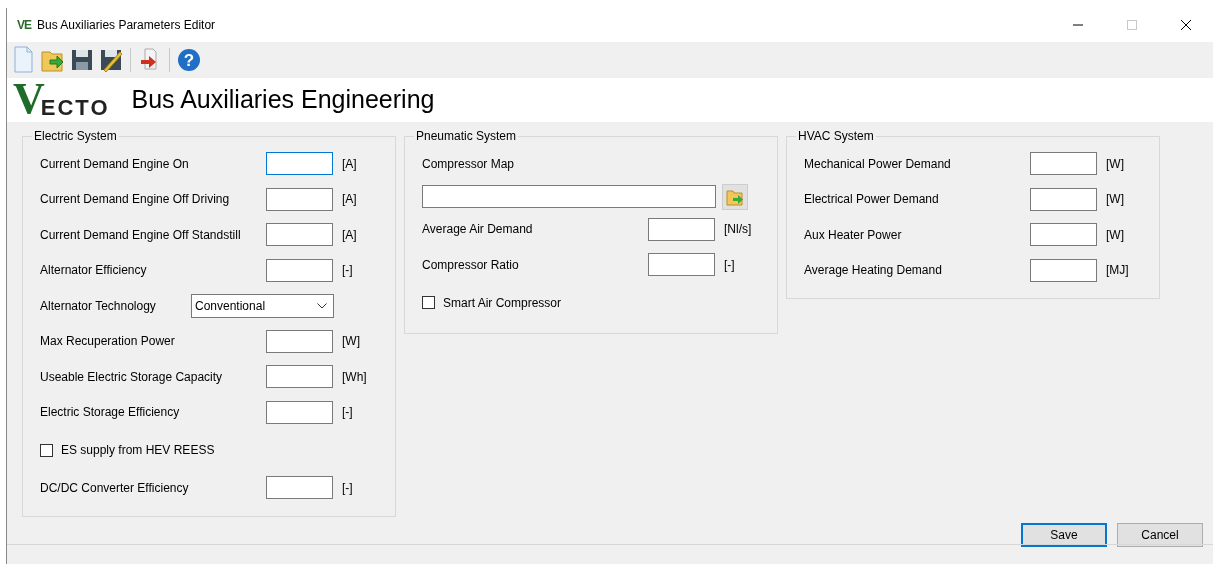  Describe the element at coordinates (322, 305) in the screenshot. I see `chevron-down-icon` at that location.